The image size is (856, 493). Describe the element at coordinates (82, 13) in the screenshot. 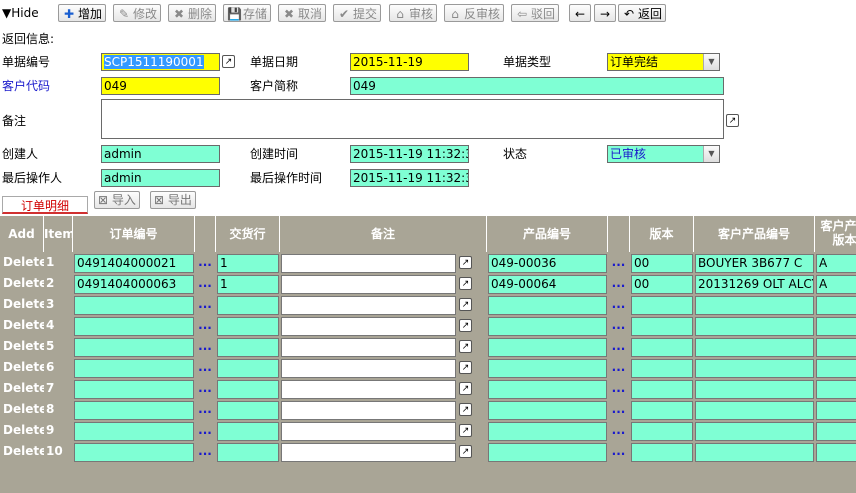

I see `add-button: ✚ 增加` at that location.